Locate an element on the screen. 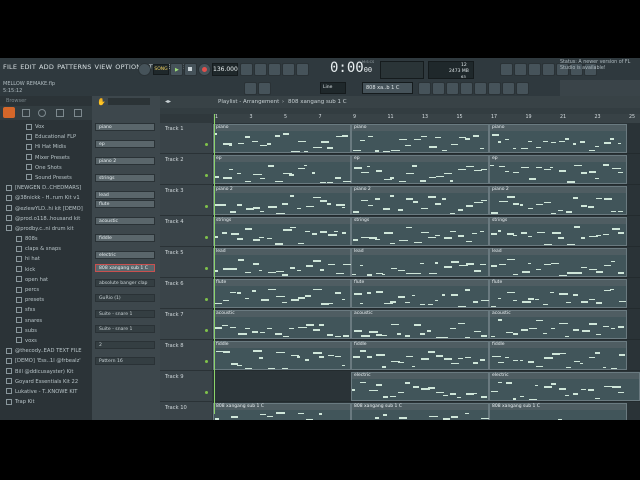 The width and height of the screenshot is (640, 480). browser-item: 808s is located at coordinates (46, 239).